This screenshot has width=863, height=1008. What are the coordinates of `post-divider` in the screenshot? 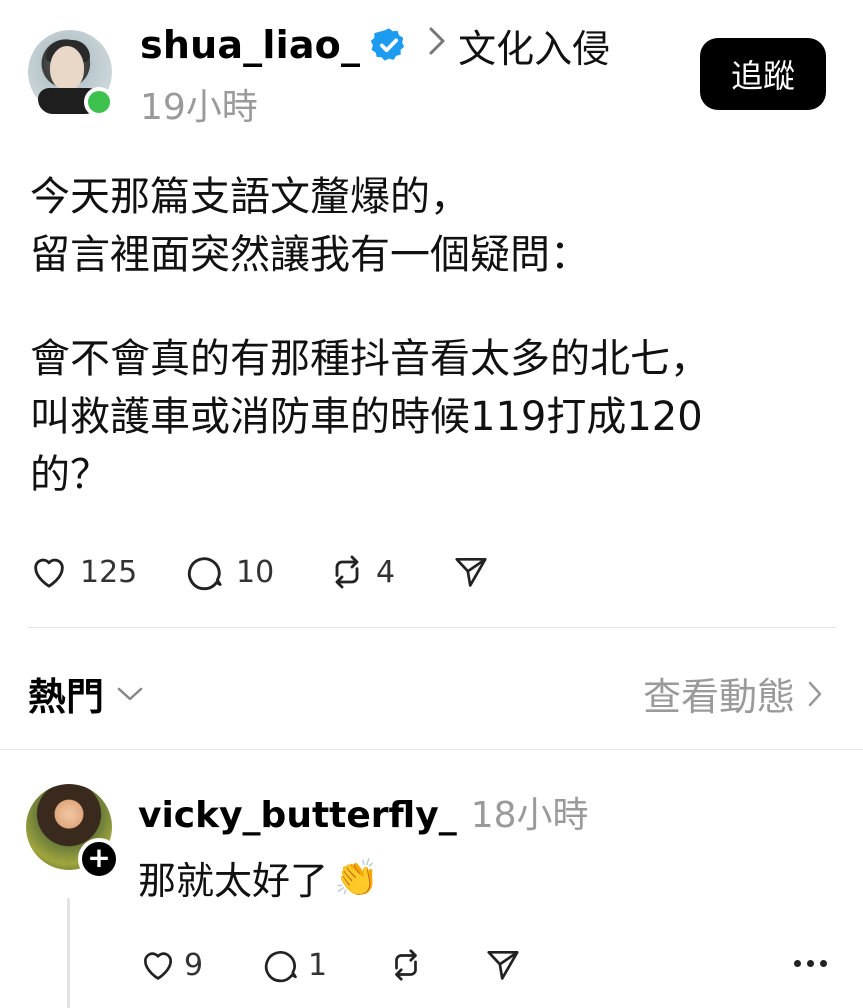 It's located at (432, 627).